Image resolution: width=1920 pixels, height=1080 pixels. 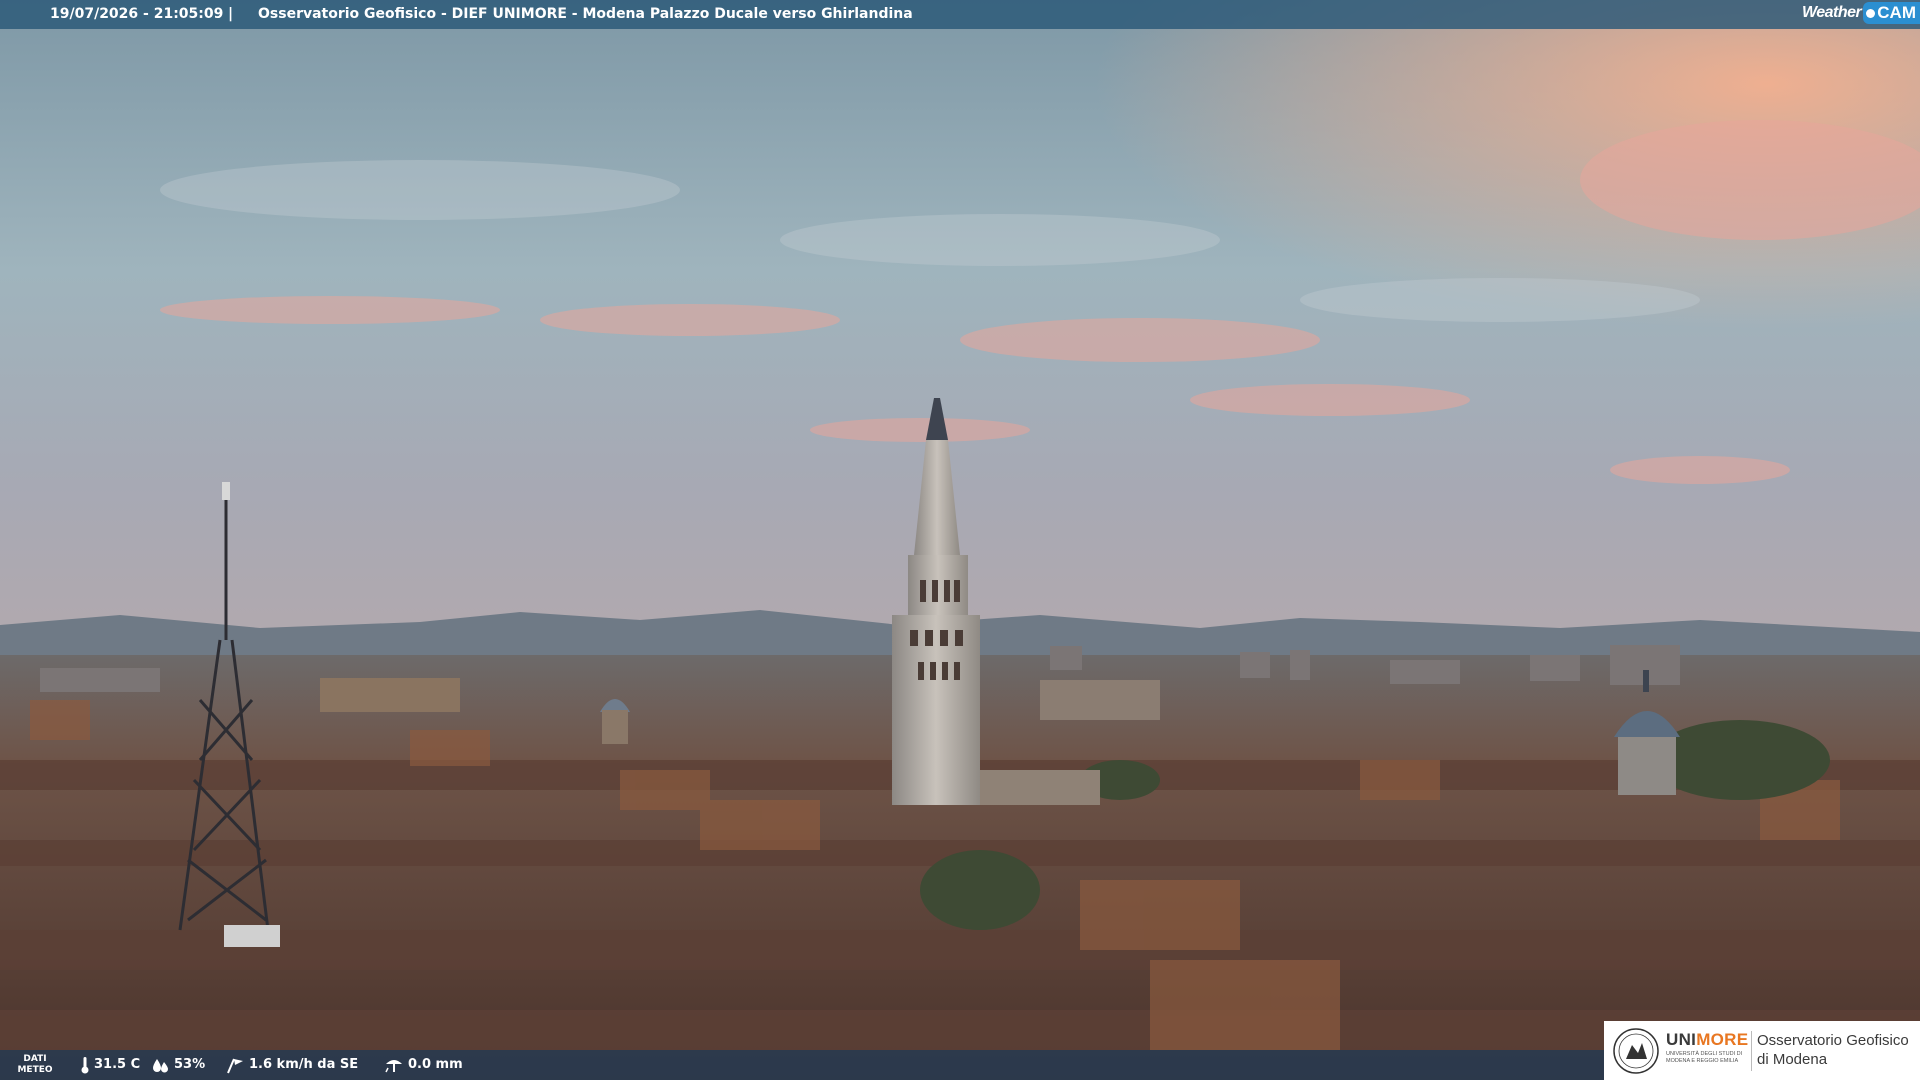 I want to click on humidity-value: 53%, so click(x=190, y=1064).